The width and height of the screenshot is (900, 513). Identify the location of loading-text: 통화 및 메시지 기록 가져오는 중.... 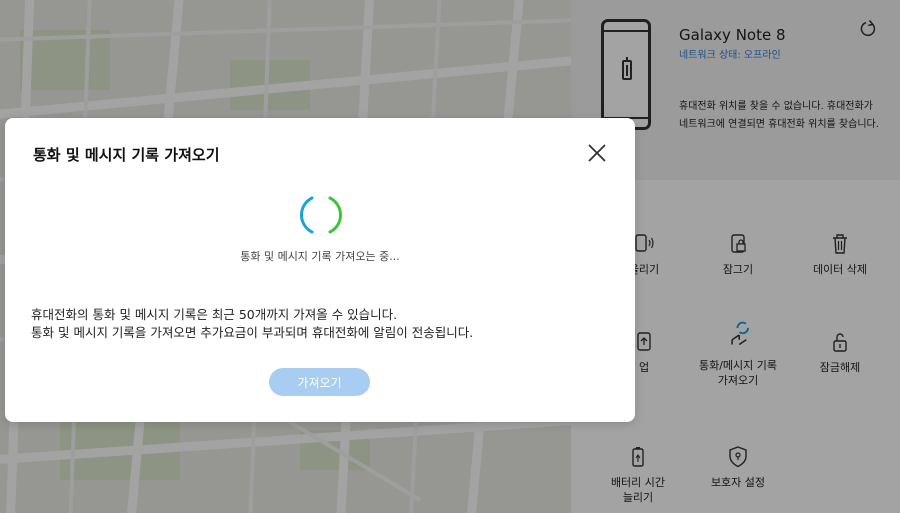
(320, 256).